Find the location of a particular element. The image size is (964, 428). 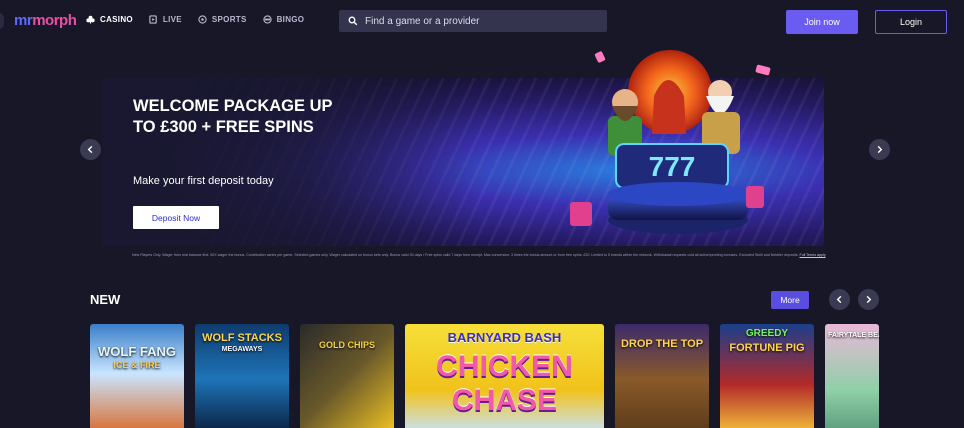

nav-sports: SPORTS is located at coordinates (222, 19).